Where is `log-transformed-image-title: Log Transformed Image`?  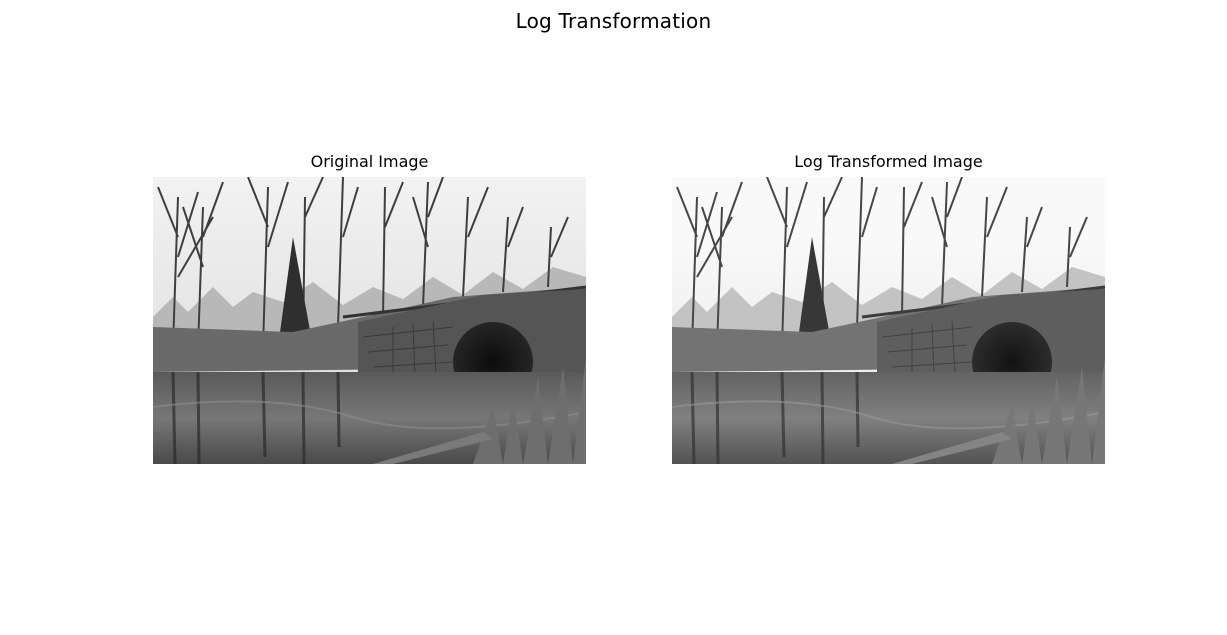
log-transformed-image-title: Log Transformed Image is located at coordinates (888, 161).